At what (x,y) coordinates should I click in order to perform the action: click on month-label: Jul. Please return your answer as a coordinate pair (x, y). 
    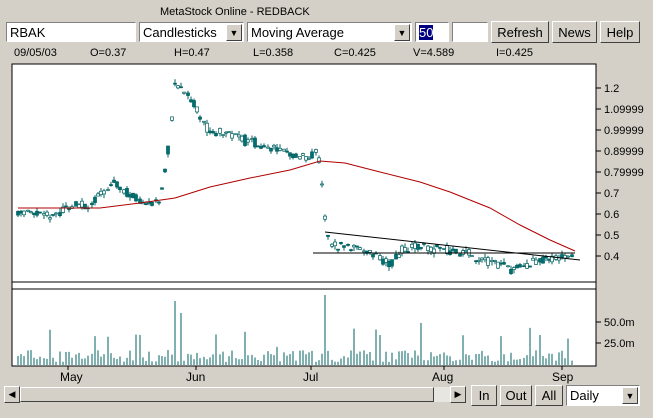
    Looking at the image, I should click on (310, 377).